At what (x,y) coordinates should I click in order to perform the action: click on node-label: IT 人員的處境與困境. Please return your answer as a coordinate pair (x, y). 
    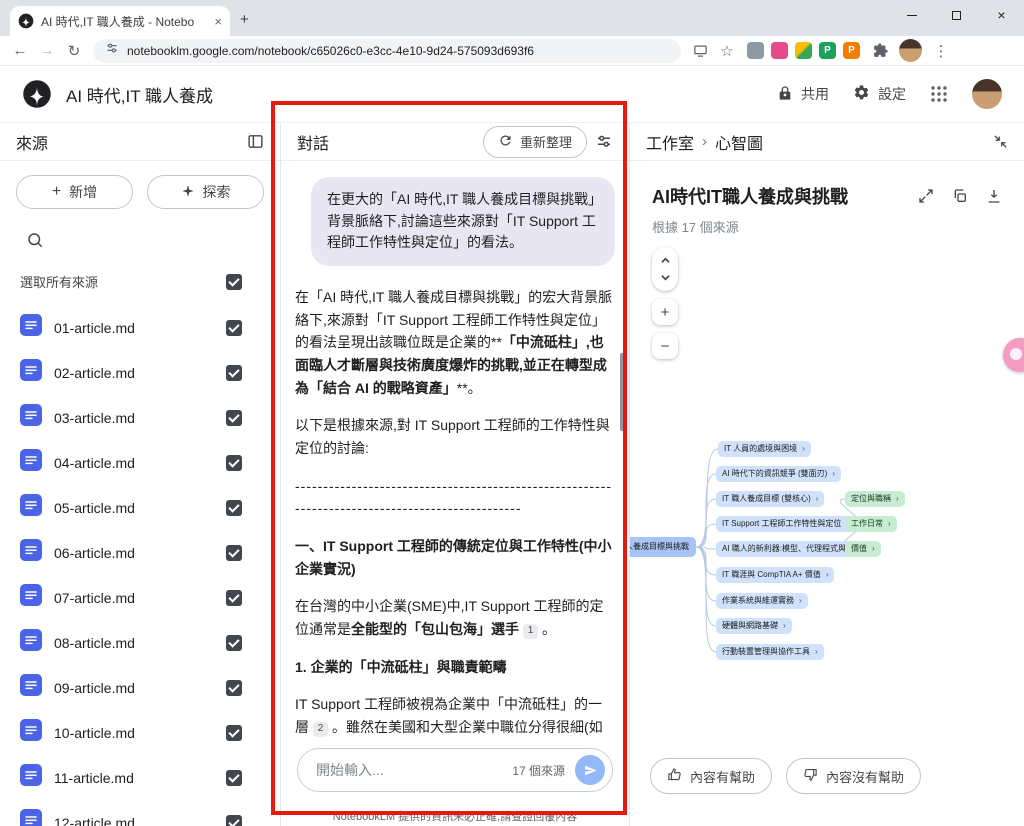
    Looking at the image, I should click on (761, 448).